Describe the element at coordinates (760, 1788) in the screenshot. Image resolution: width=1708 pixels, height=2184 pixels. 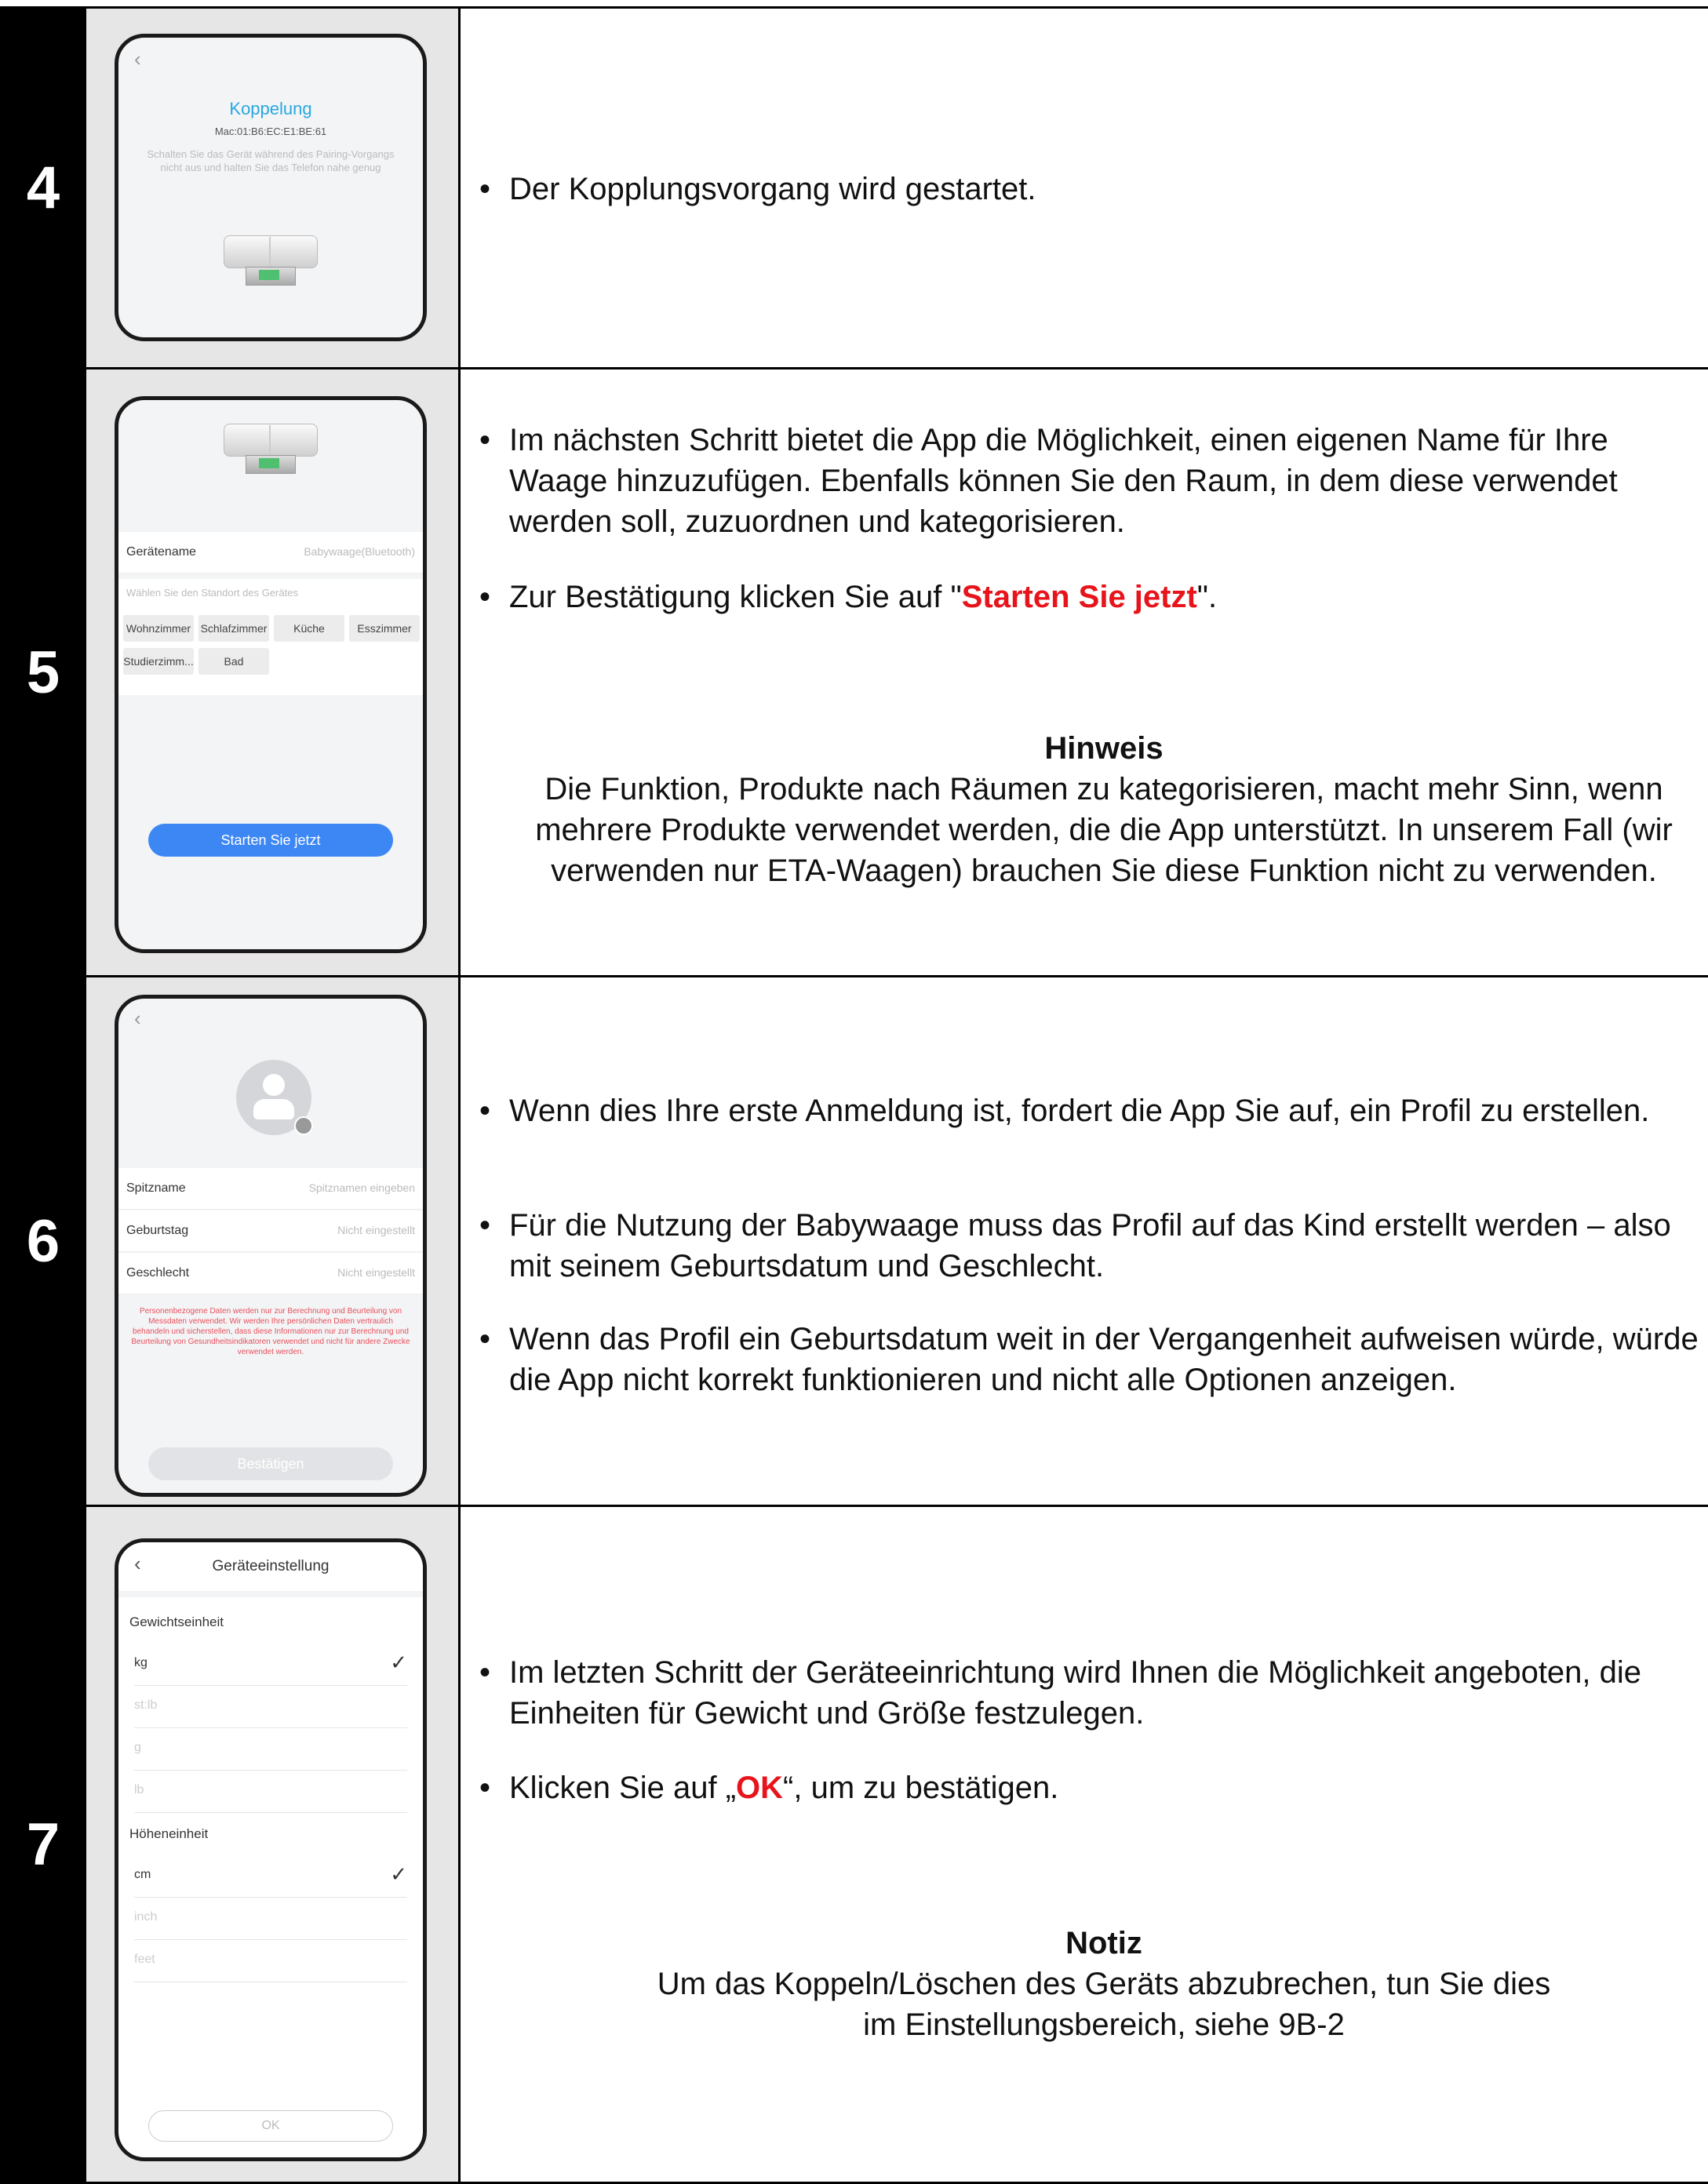
I see `ok-highlight: OK` at that location.